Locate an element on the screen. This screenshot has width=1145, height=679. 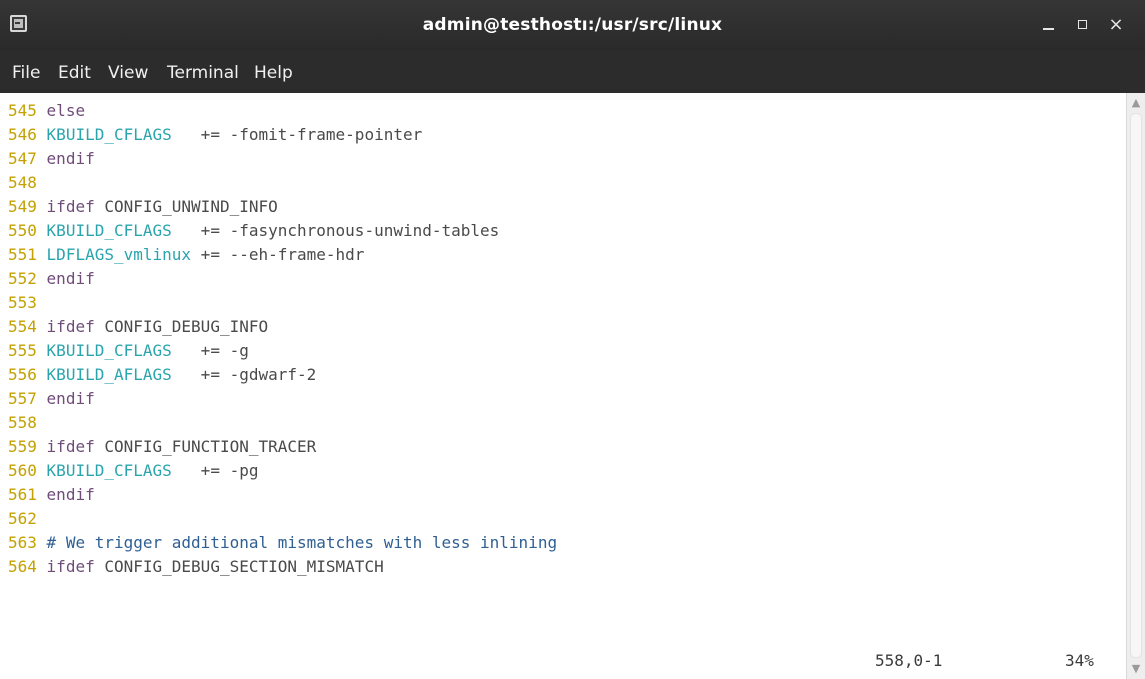
code-text: CONFIG_DEBUG_INFO is located at coordinates (181, 326).